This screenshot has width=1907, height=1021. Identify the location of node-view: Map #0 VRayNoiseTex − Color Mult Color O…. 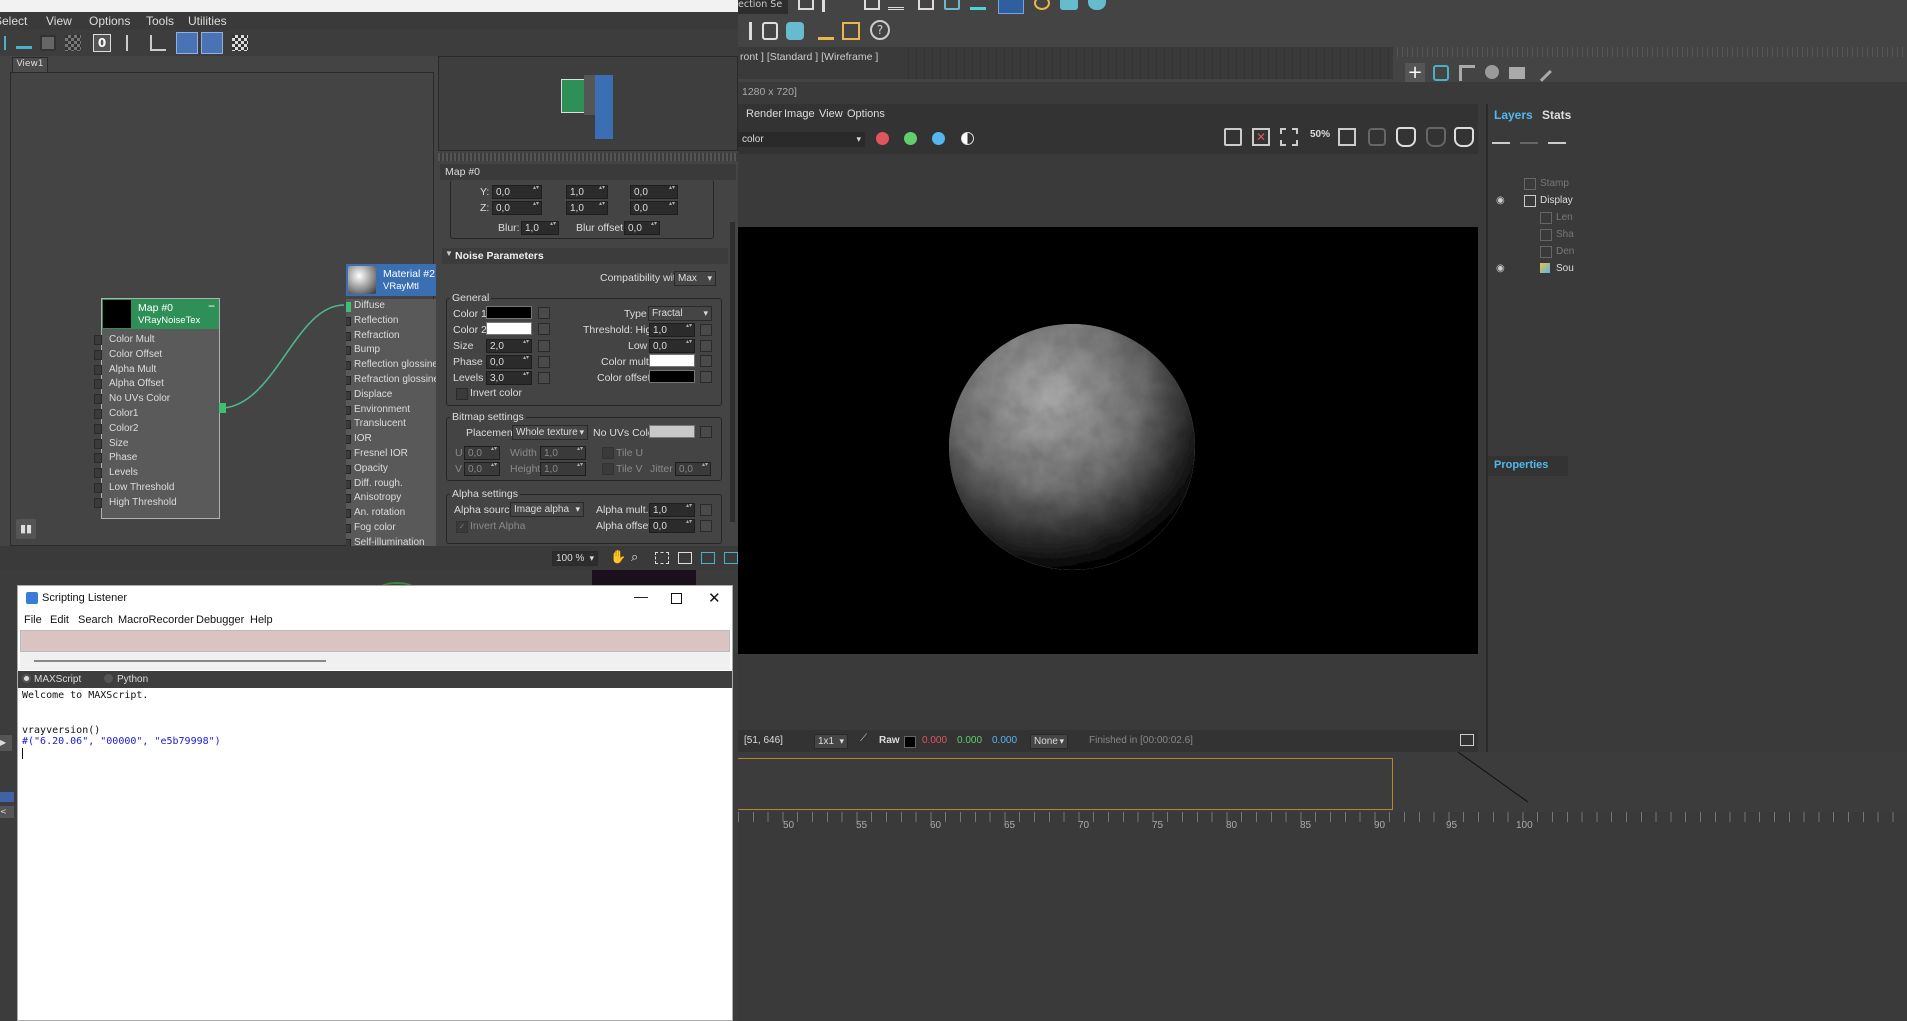
(223, 309).